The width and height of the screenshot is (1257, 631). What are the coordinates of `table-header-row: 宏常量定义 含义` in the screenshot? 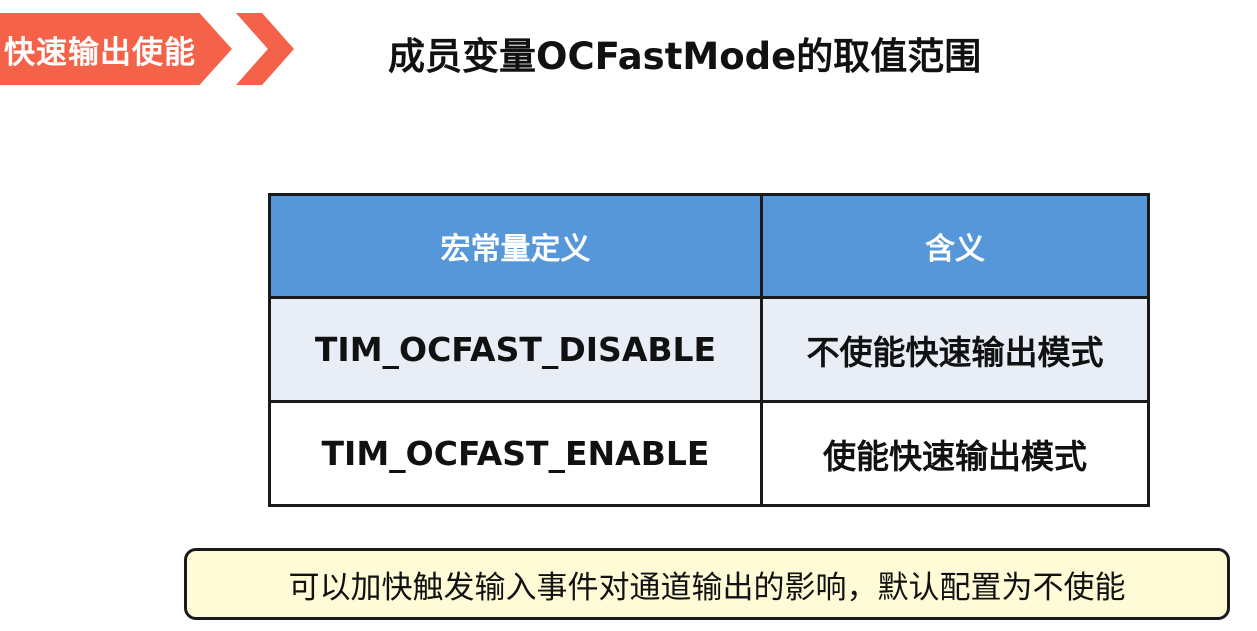 It's located at (709, 246).